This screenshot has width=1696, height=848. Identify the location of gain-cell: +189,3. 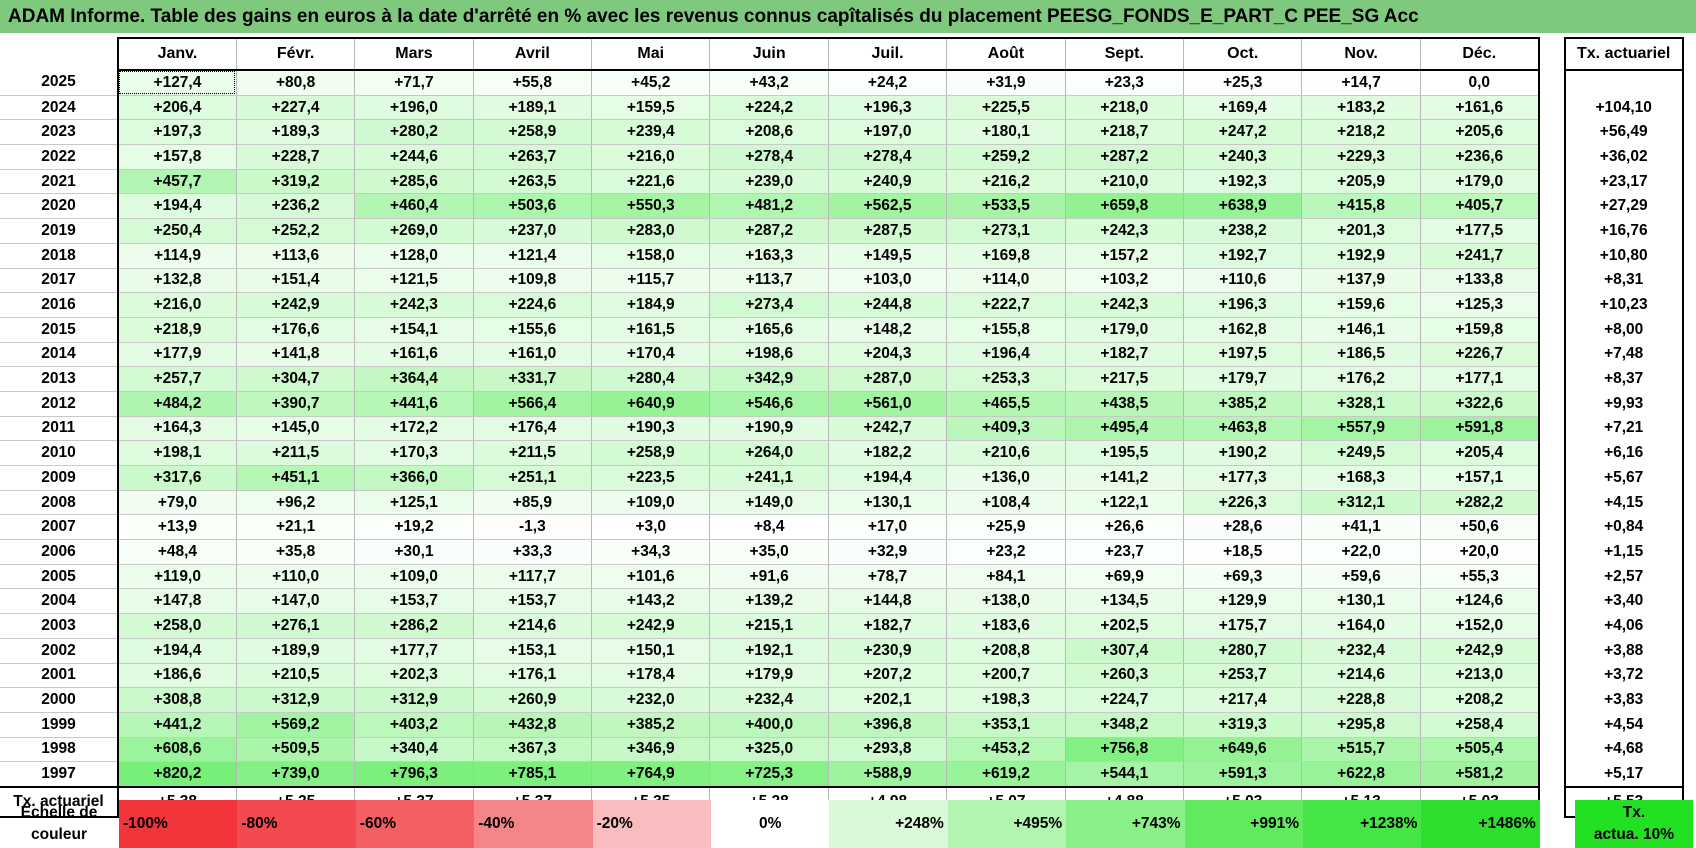
(295, 132).